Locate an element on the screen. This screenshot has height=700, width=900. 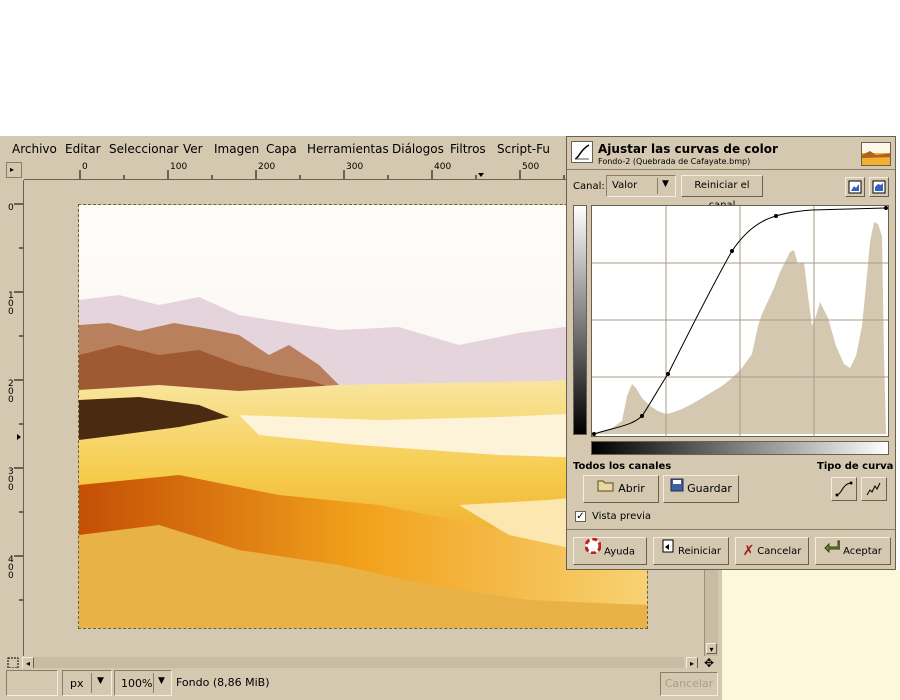
curves-icon is located at coordinates (582, 152).